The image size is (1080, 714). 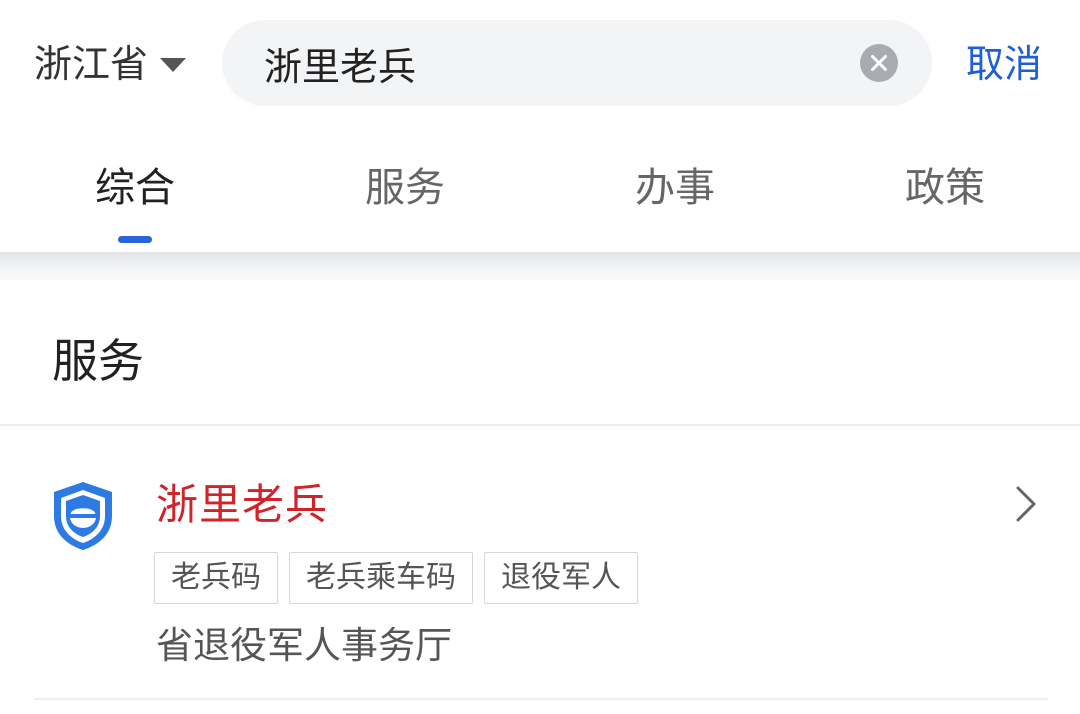 I want to click on clear-search-button, so click(x=879, y=63).